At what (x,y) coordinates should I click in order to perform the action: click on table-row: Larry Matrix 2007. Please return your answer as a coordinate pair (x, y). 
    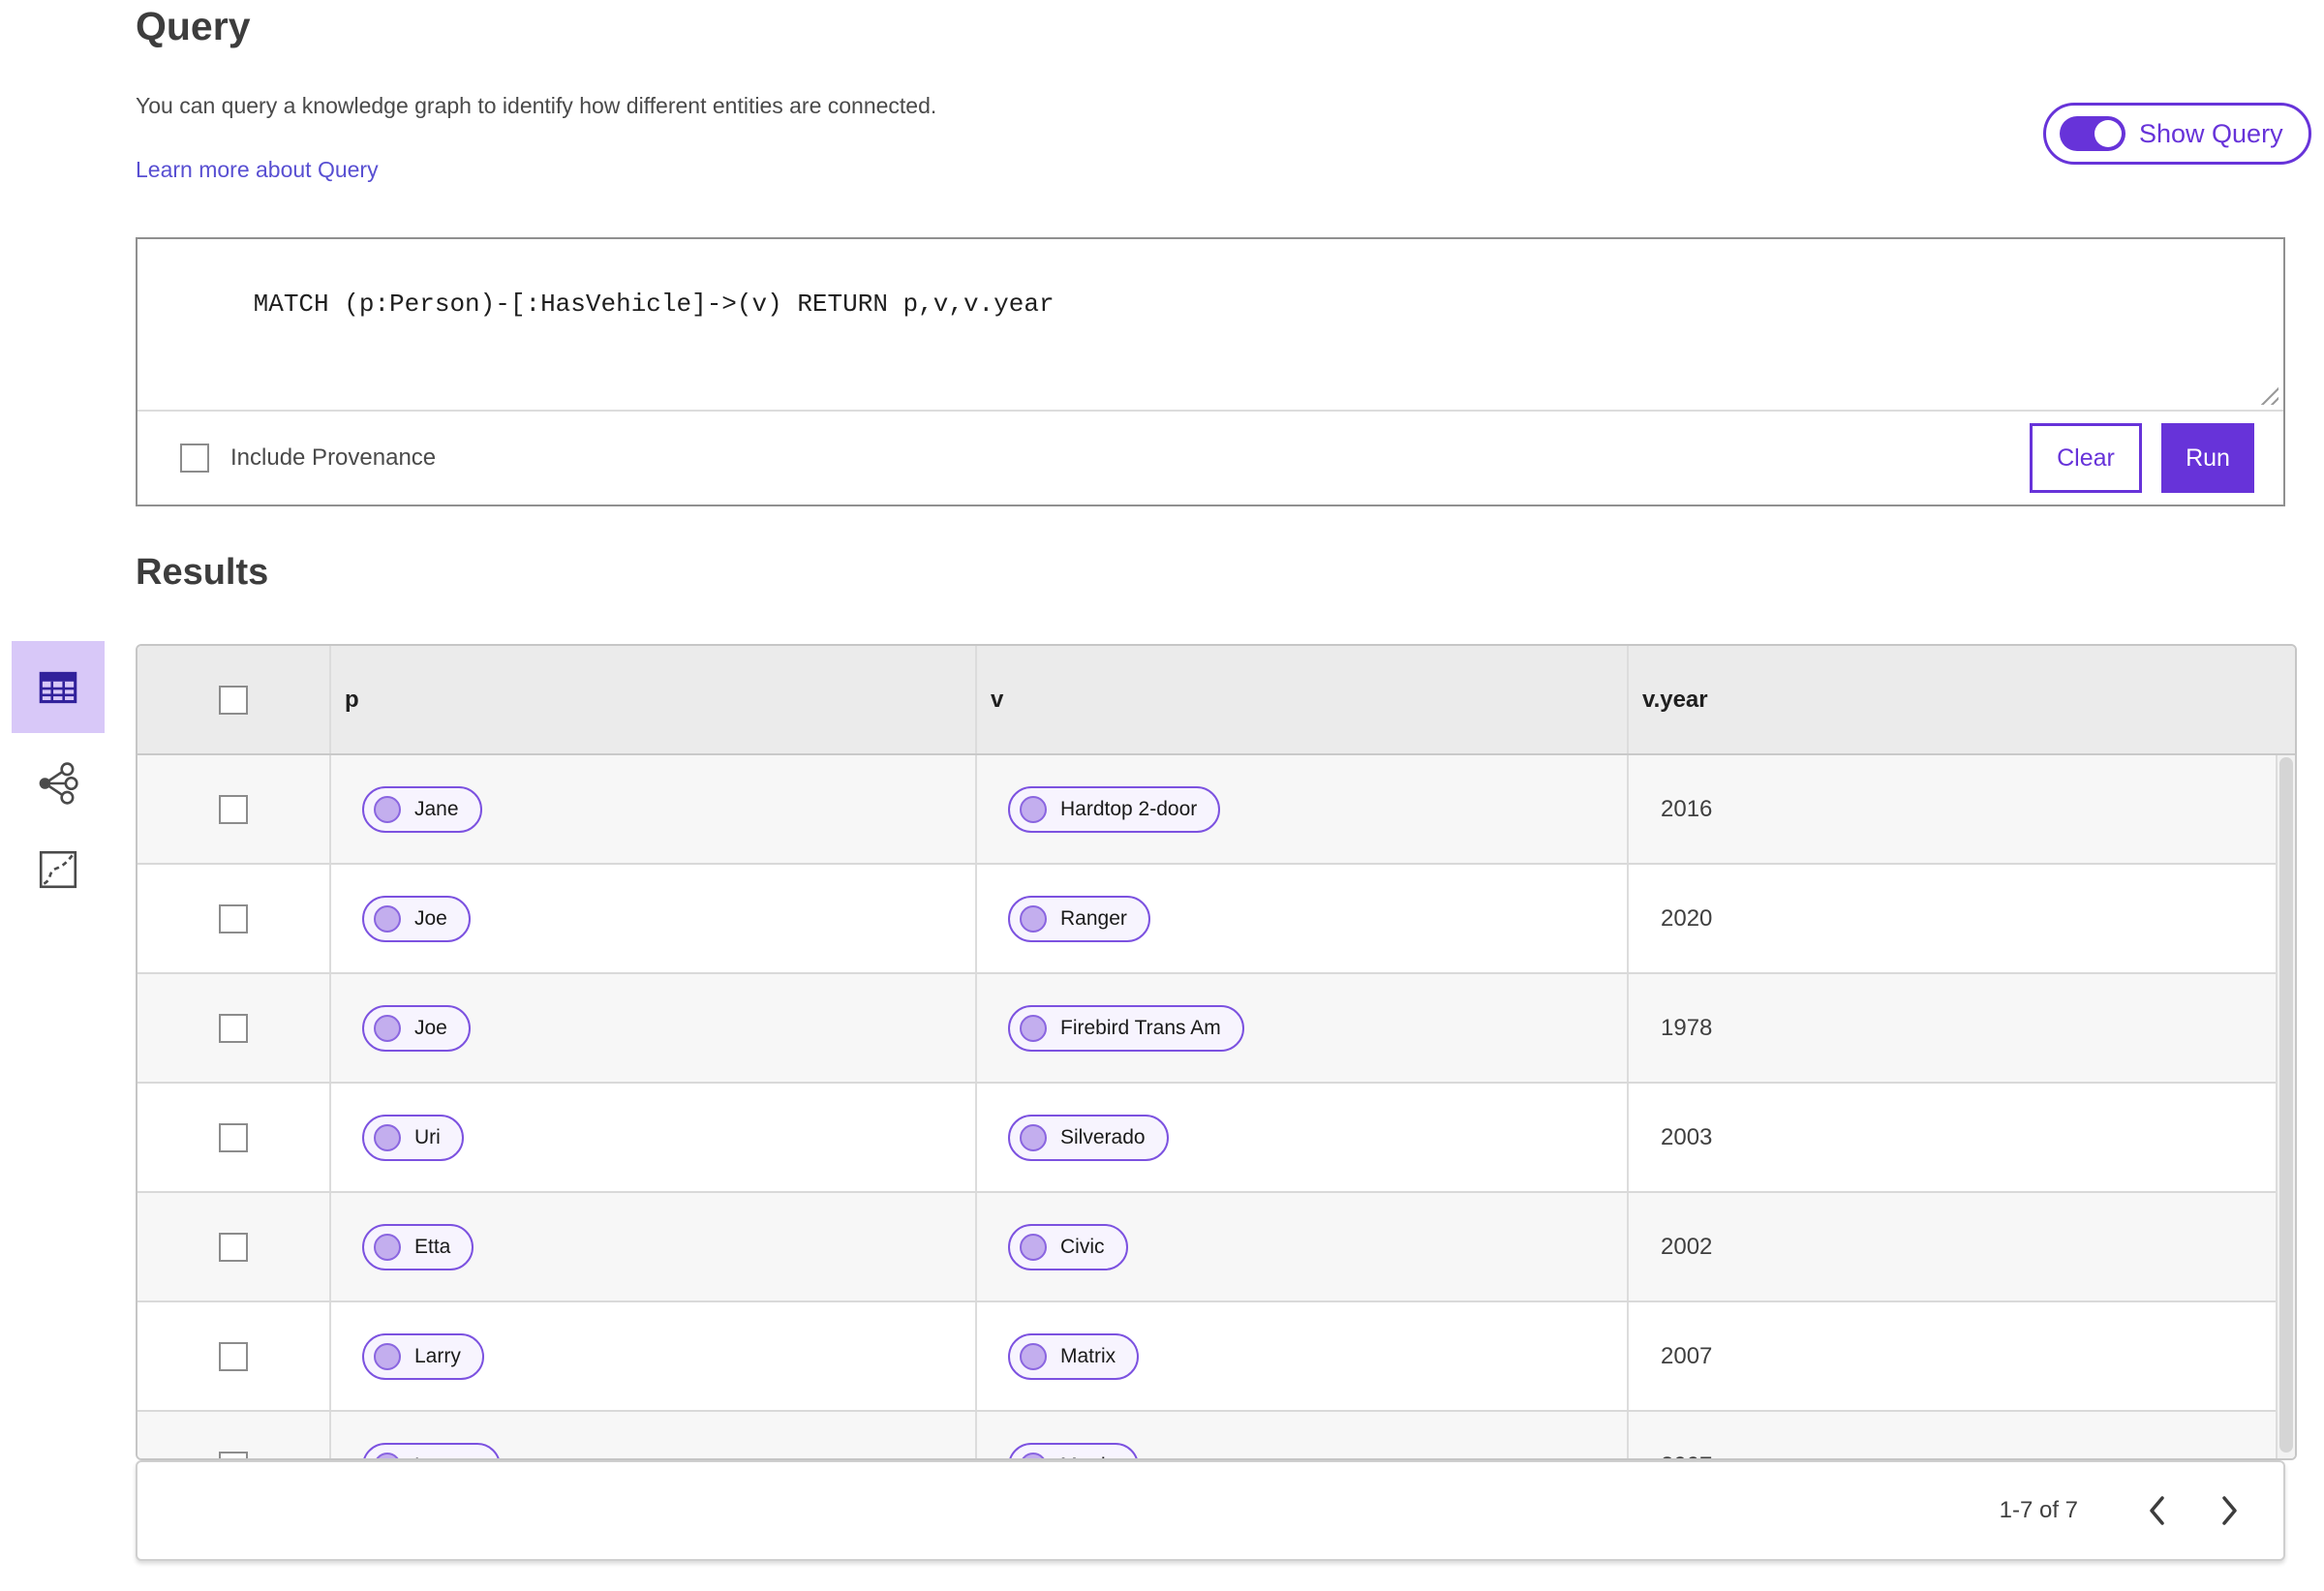
    Looking at the image, I should click on (1216, 1357).